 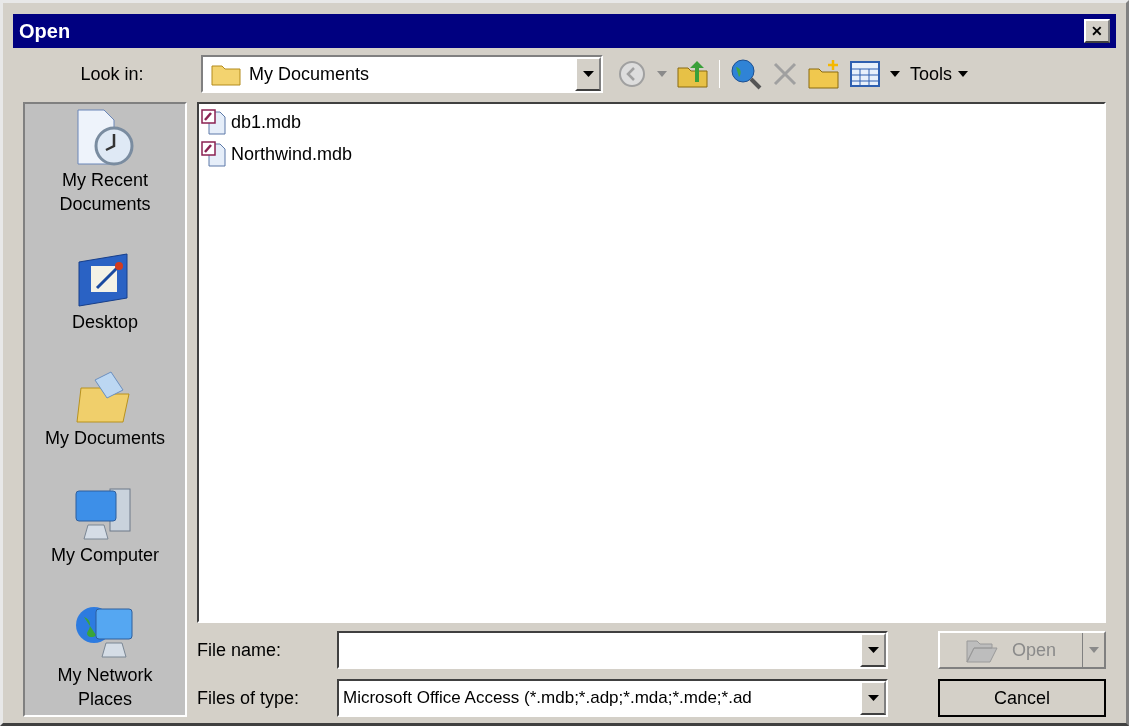 I want to click on views-icon, so click(x=865, y=74).